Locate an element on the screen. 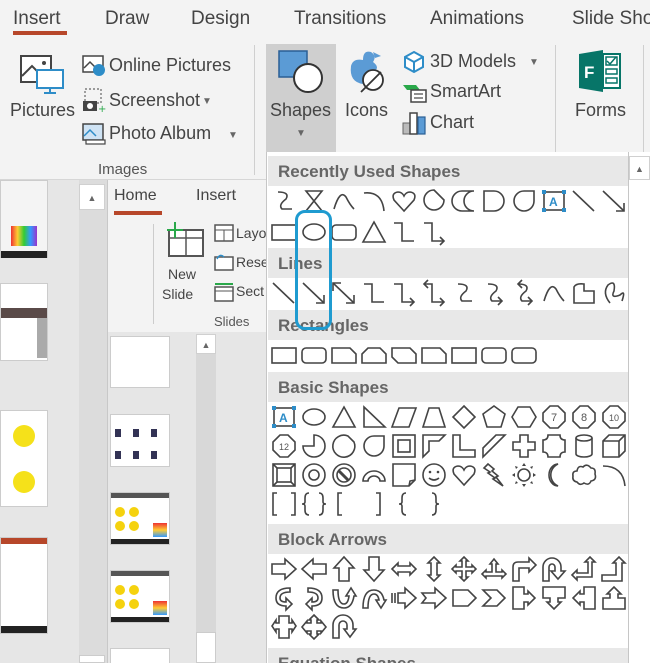  basic-shape-cloud is located at coordinates (584, 475).